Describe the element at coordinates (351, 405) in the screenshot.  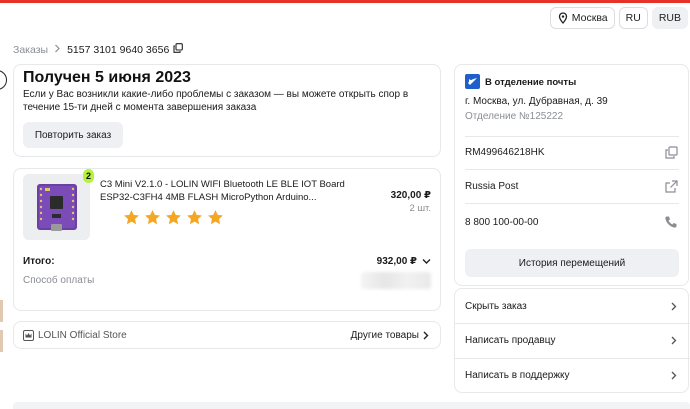
I see `bottom-section-edge` at that location.